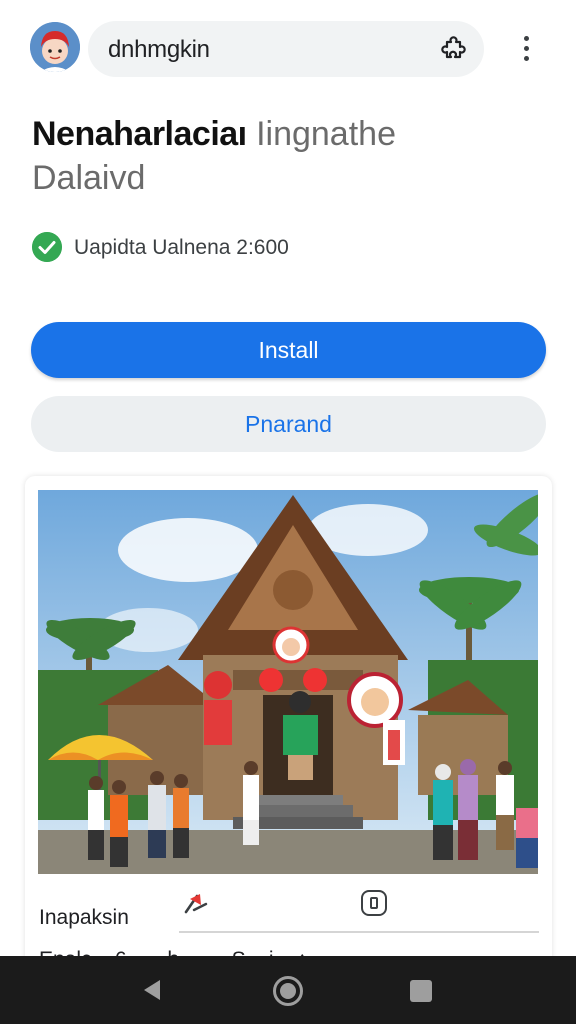 The width and height of the screenshot is (576, 1024). What do you see at coordinates (89, 178) in the screenshot?
I see `app-subtitle: Dalaivd` at bounding box center [89, 178].